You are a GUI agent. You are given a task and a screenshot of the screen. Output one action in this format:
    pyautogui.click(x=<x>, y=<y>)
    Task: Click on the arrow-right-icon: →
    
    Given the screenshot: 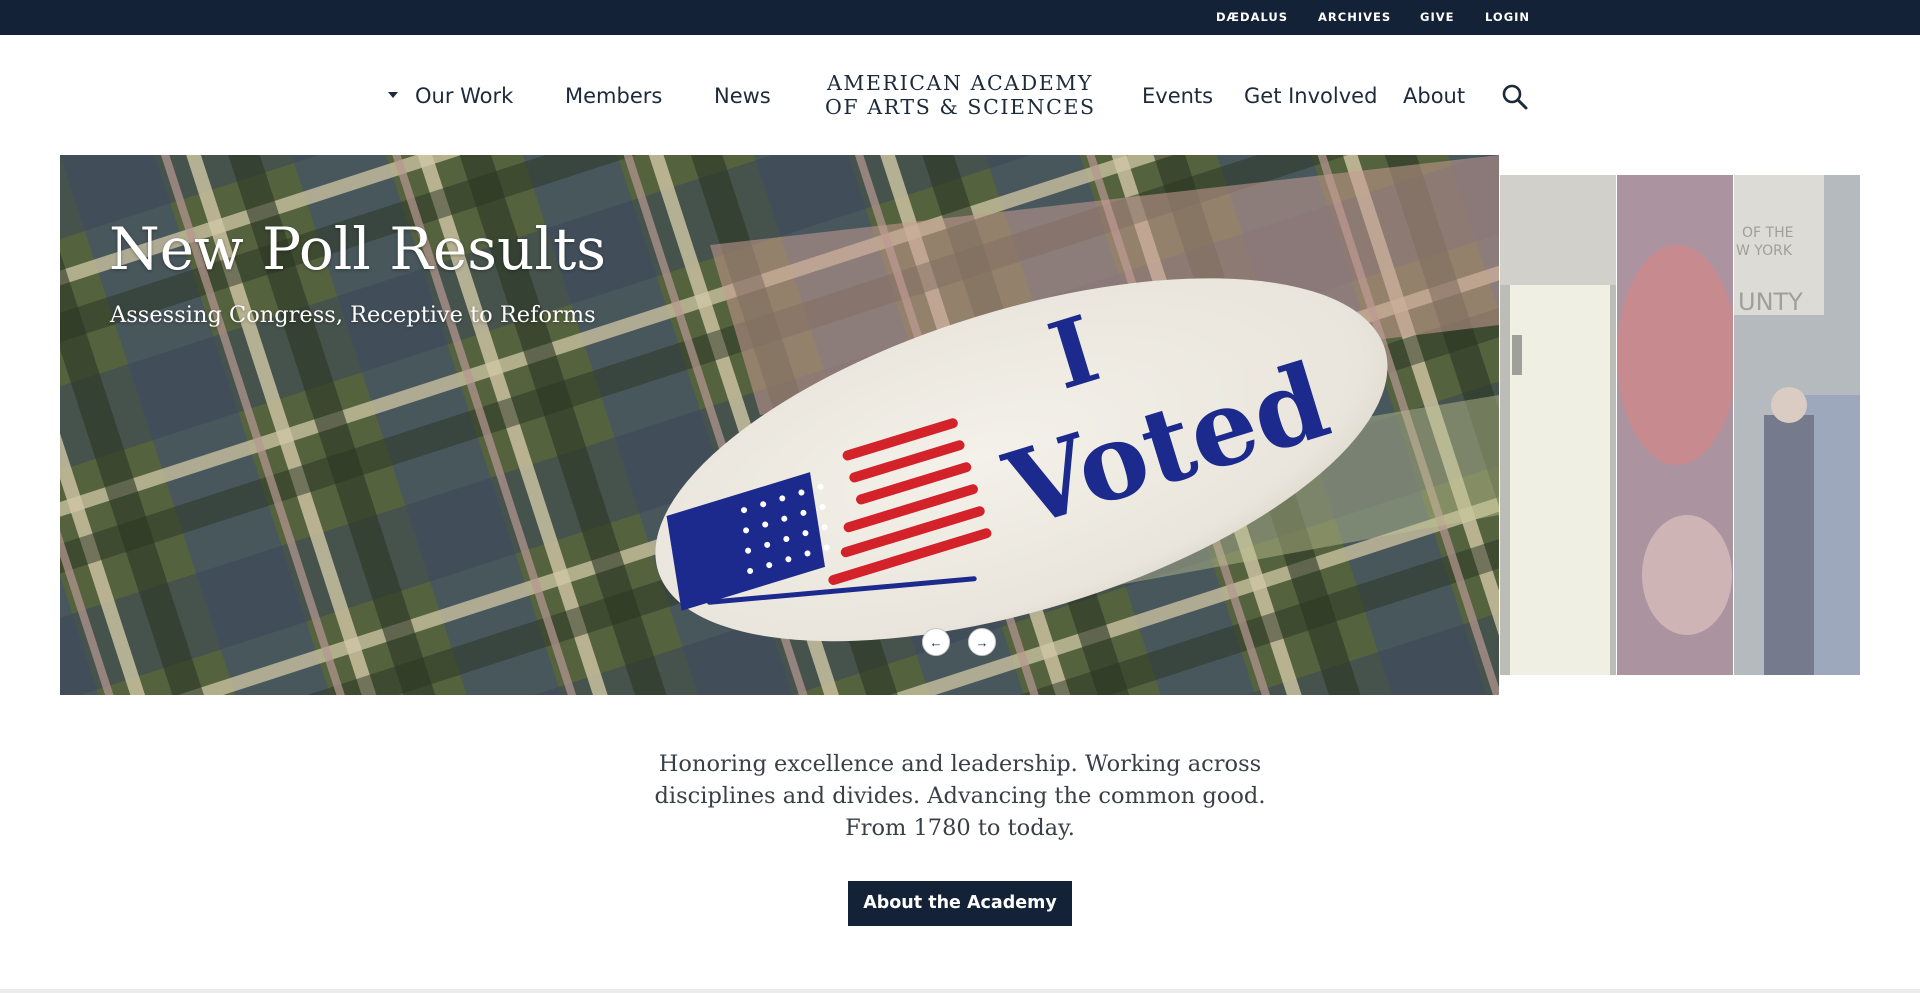 What is the action you would take?
    pyautogui.click(x=982, y=642)
    